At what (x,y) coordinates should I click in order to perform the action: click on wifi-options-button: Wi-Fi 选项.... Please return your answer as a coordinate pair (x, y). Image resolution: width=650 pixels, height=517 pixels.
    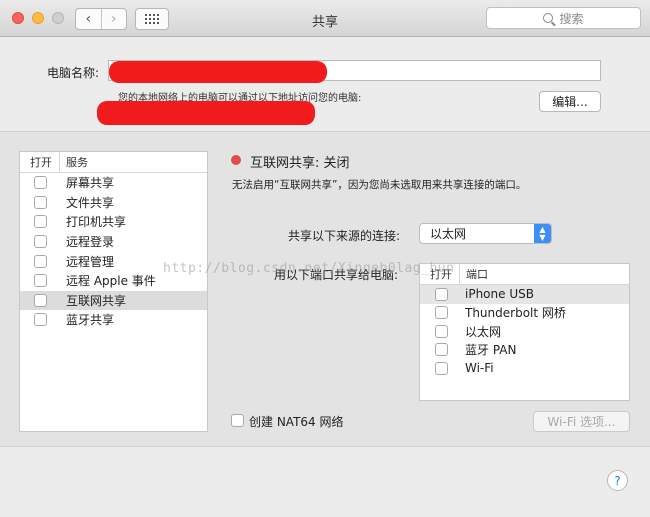
    Looking at the image, I should click on (581, 421).